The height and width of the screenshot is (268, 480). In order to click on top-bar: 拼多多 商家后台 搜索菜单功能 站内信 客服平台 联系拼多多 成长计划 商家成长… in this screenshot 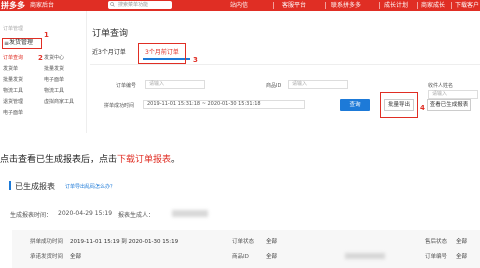, I will do `click(240, 10)`.